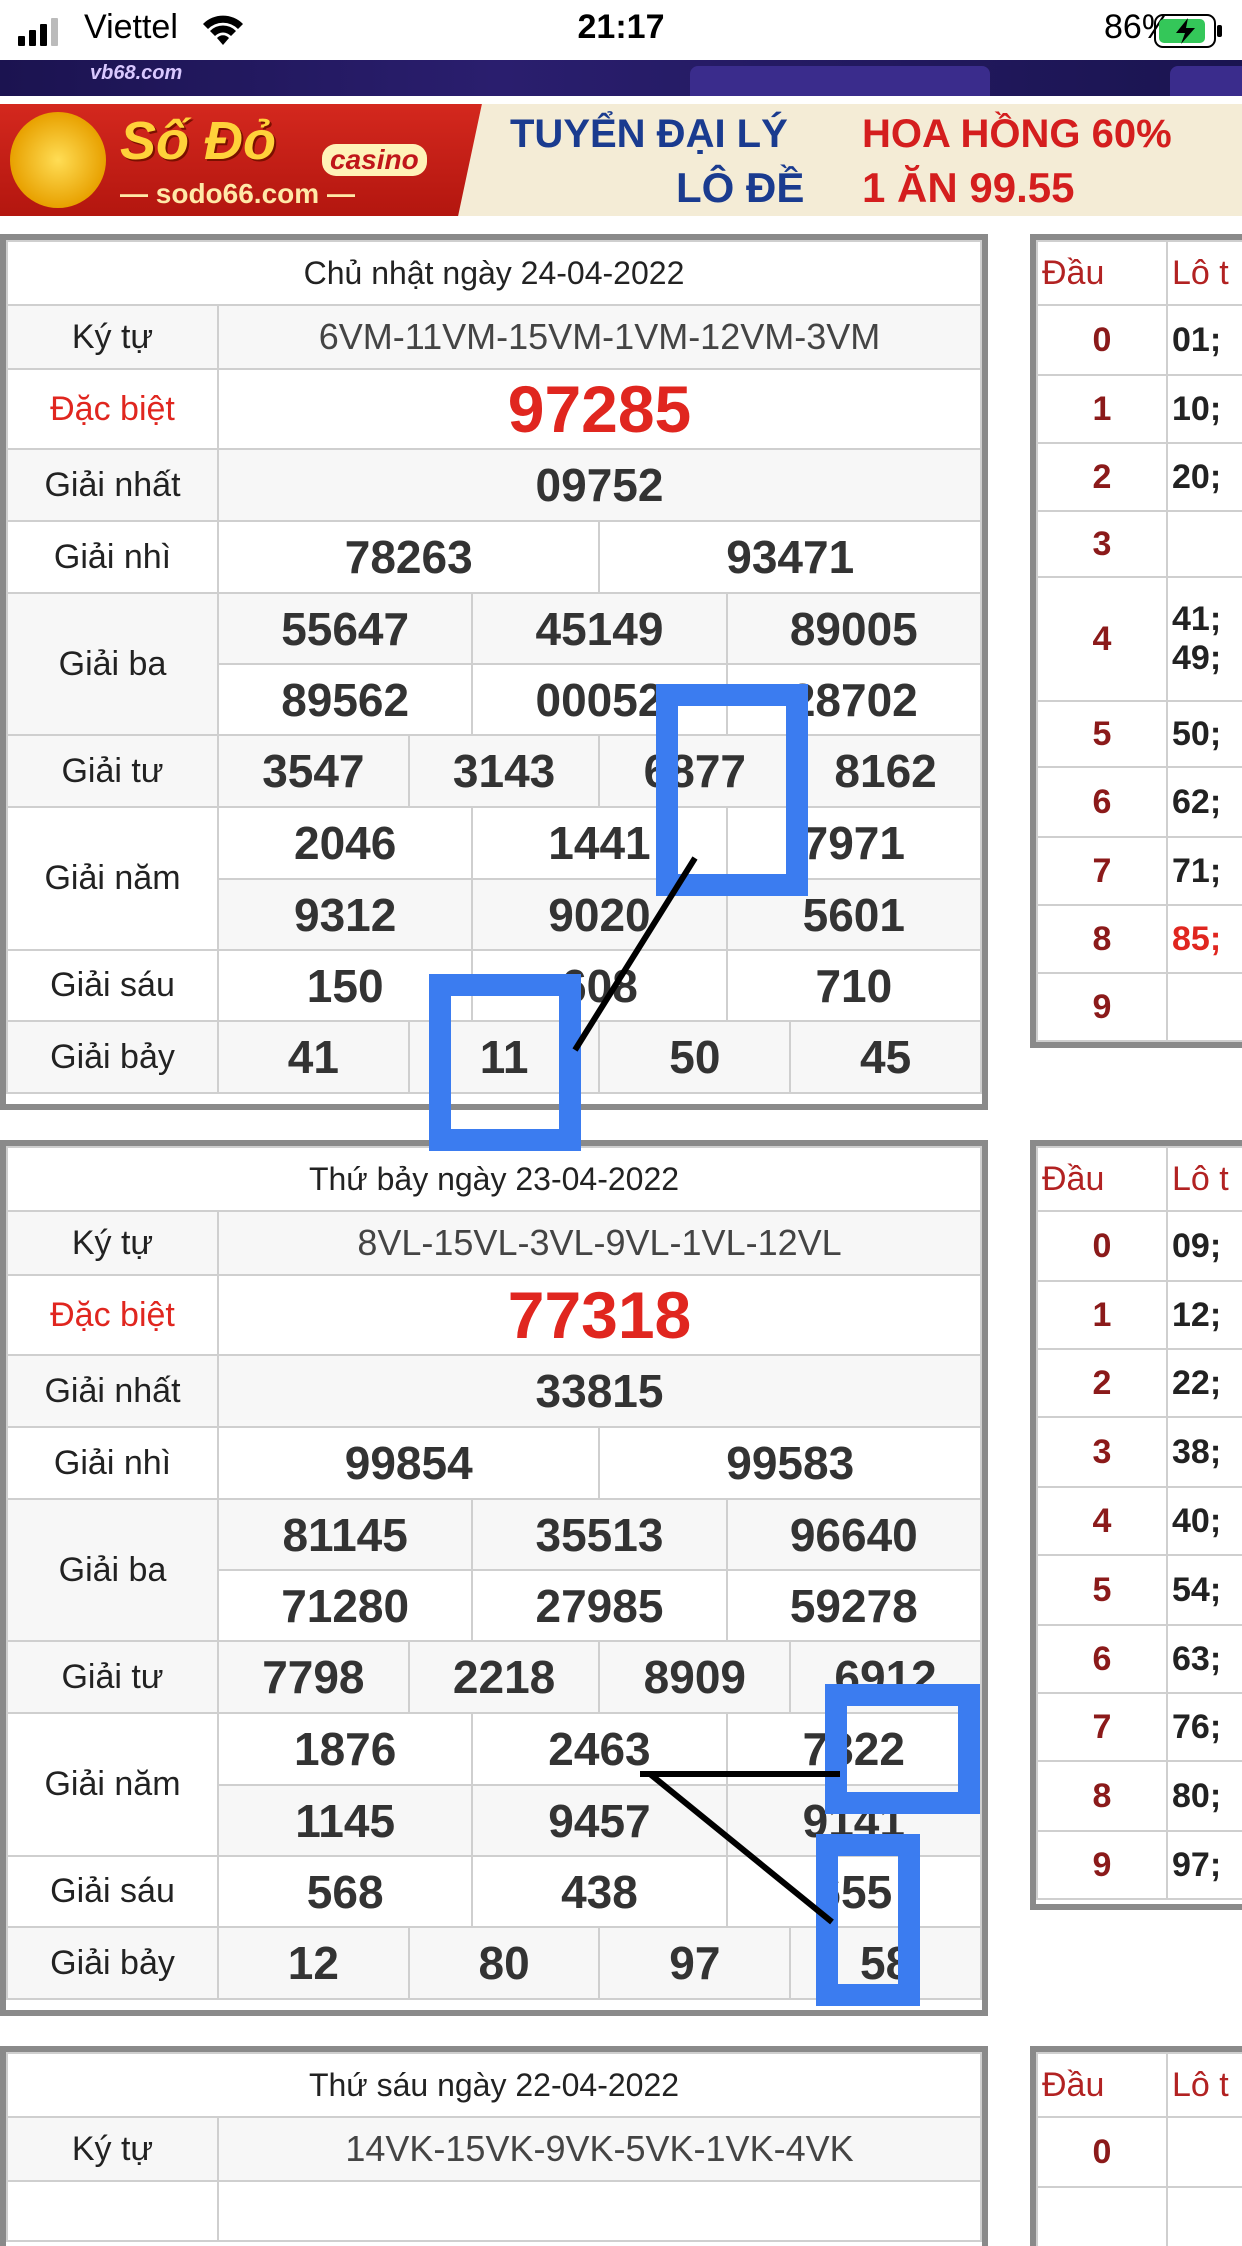 Image resolution: width=1242 pixels, height=2246 pixels. Describe the element at coordinates (494, 1179) in the screenshot. I see `result-date: Thứ bảy ngày 23-04-2022` at that location.